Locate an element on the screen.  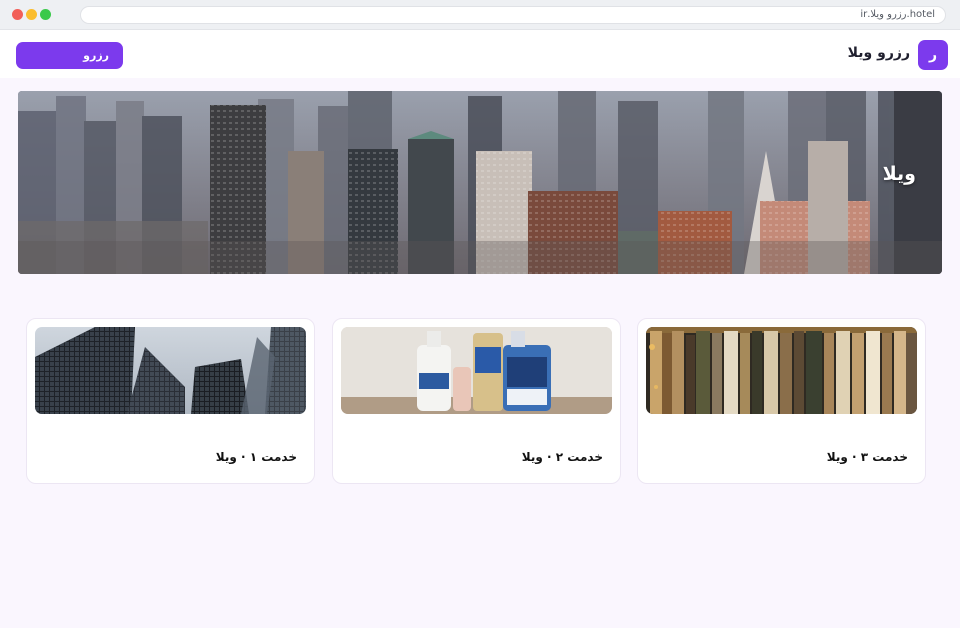
address-bar: hotel.رزرو ویلا.ir is located at coordinates (513, 15).